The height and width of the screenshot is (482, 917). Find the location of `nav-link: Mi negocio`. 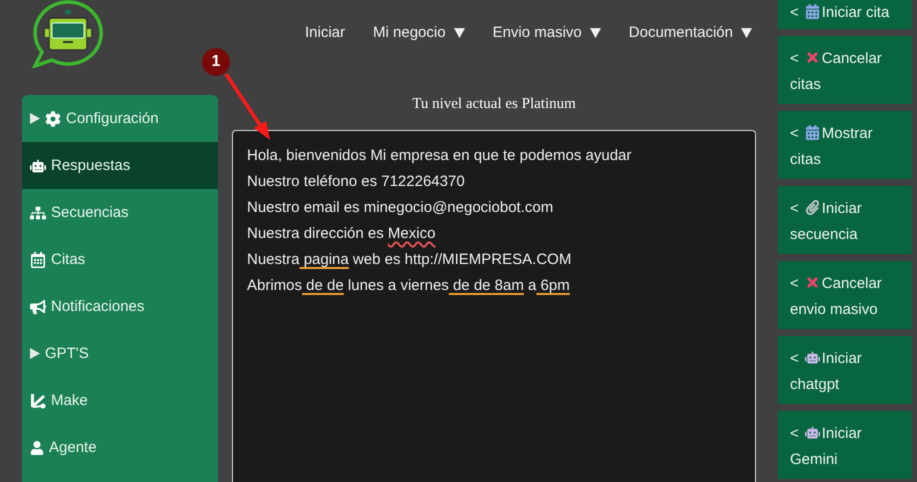

nav-link: Mi negocio is located at coordinates (419, 32).